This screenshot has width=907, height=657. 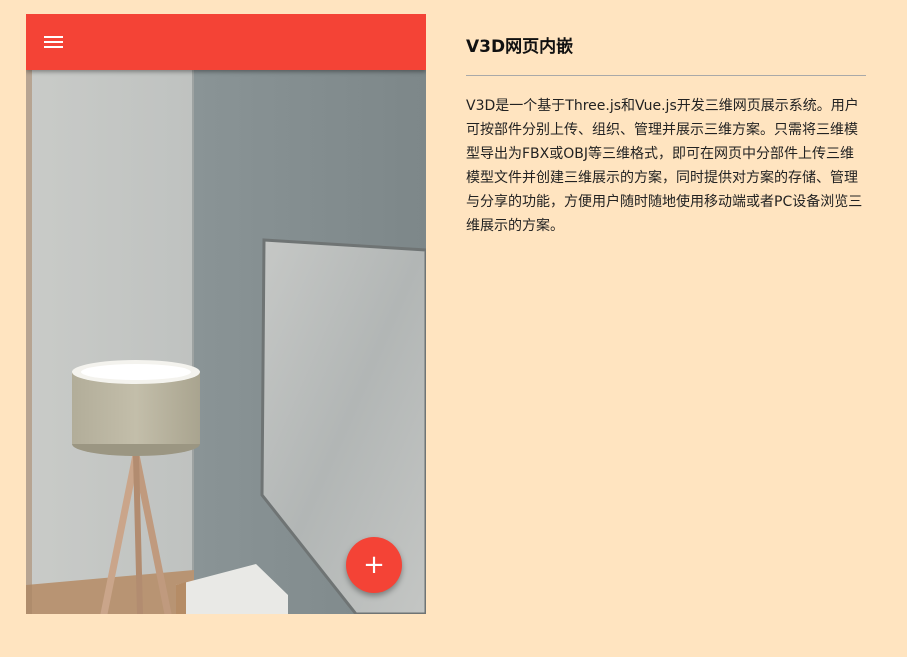 What do you see at coordinates (520, 47) in the screenshot?
I see `article-title: V3D网页内嵌` at bounding box center [520, 47].